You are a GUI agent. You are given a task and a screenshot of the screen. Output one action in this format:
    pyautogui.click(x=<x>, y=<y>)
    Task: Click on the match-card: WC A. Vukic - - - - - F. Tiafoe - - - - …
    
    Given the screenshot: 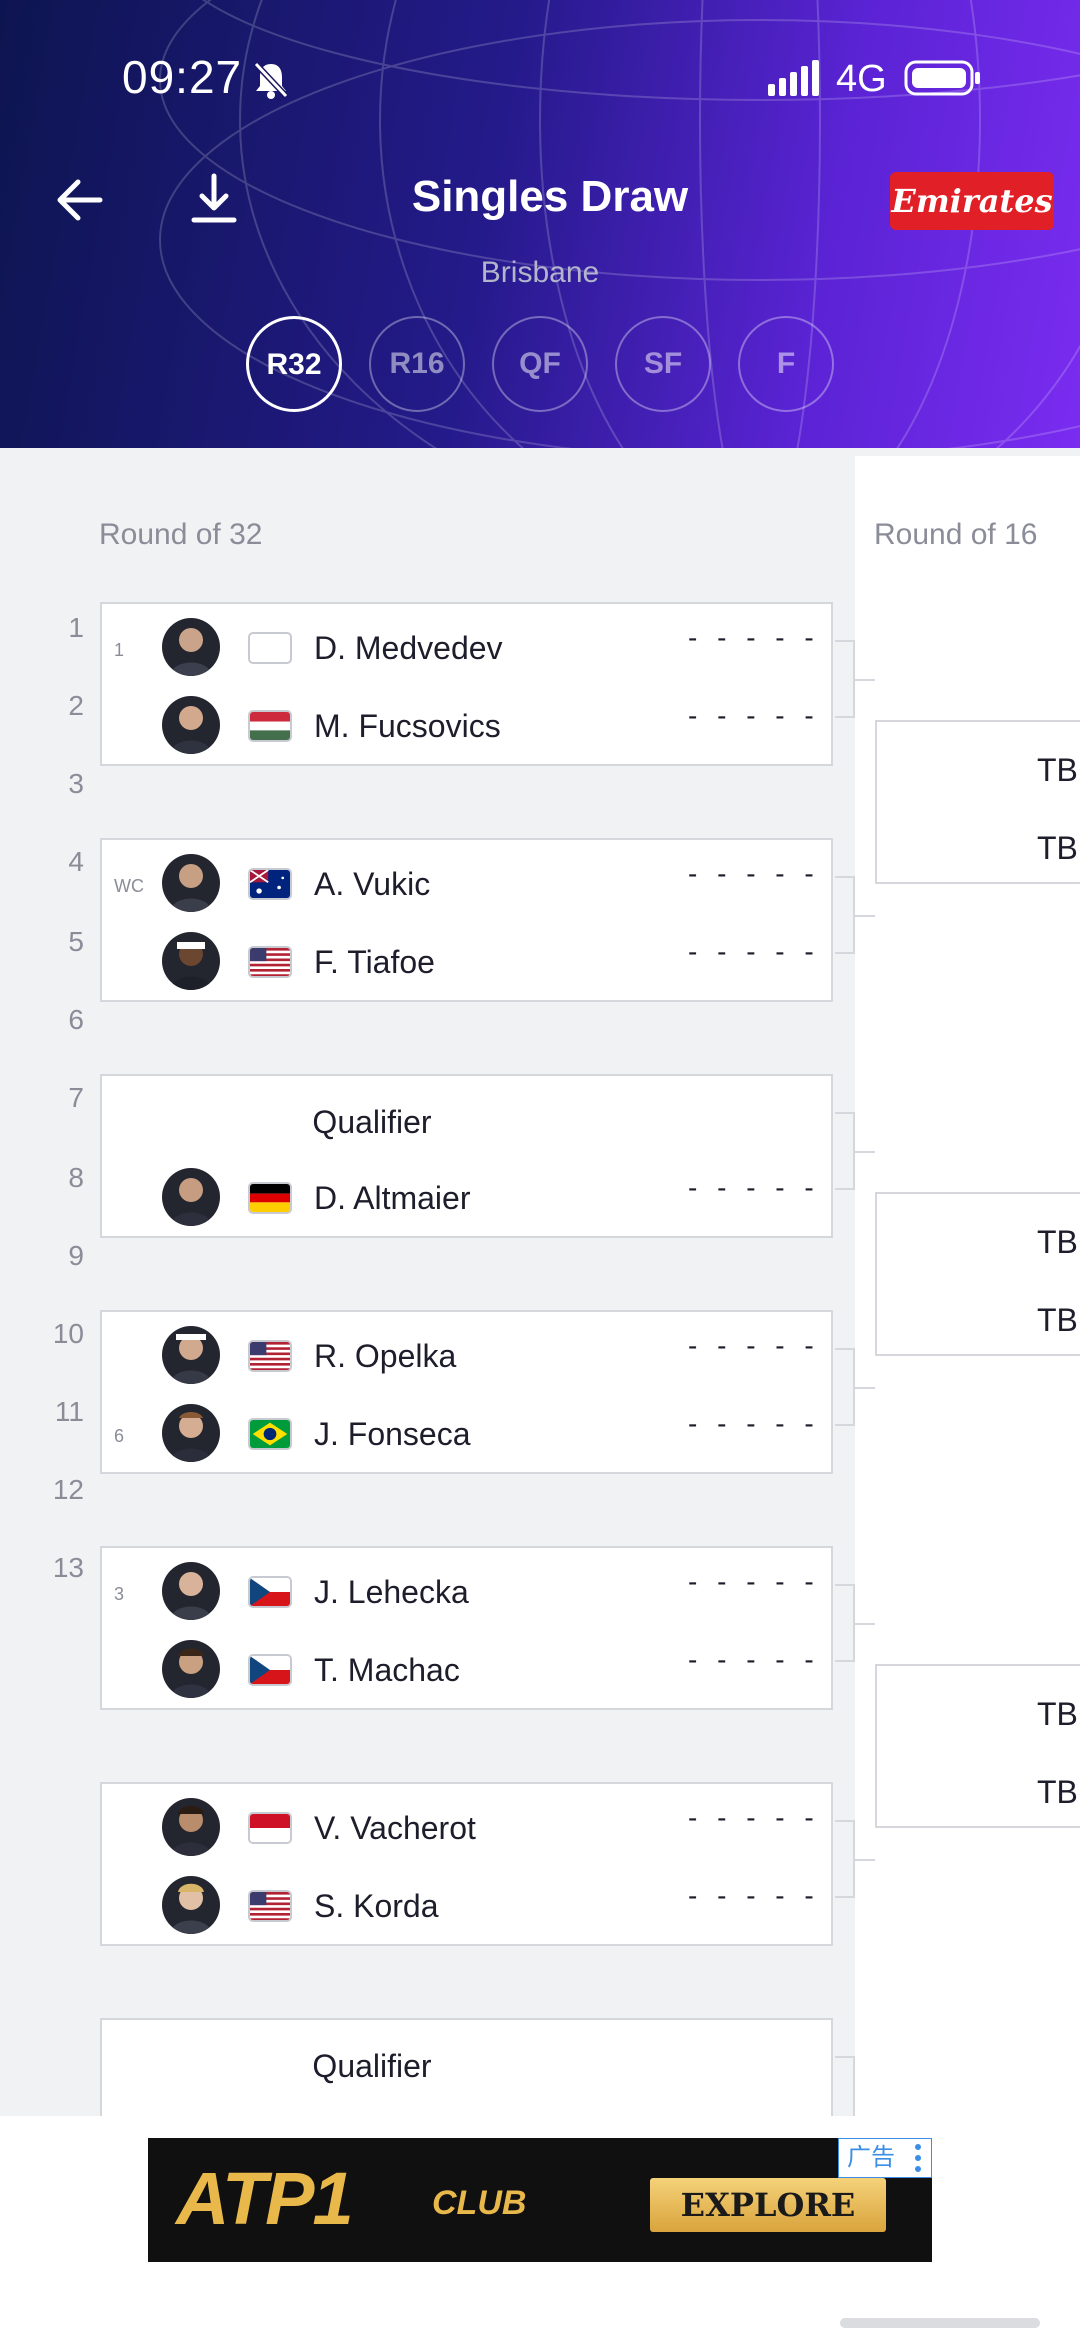 What is the action you would take?
    pyautogui.click(x=466, y=920)
    